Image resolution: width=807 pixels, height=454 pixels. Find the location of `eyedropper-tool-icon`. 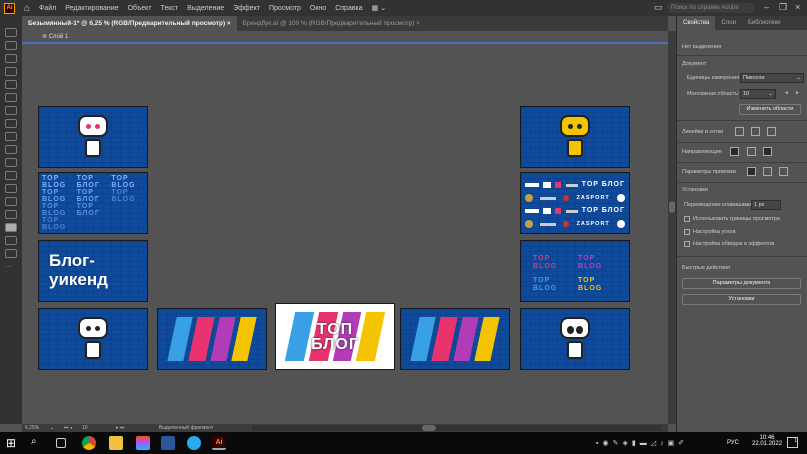

eyedropper-tool-icon is located at coordinates (11, 175).